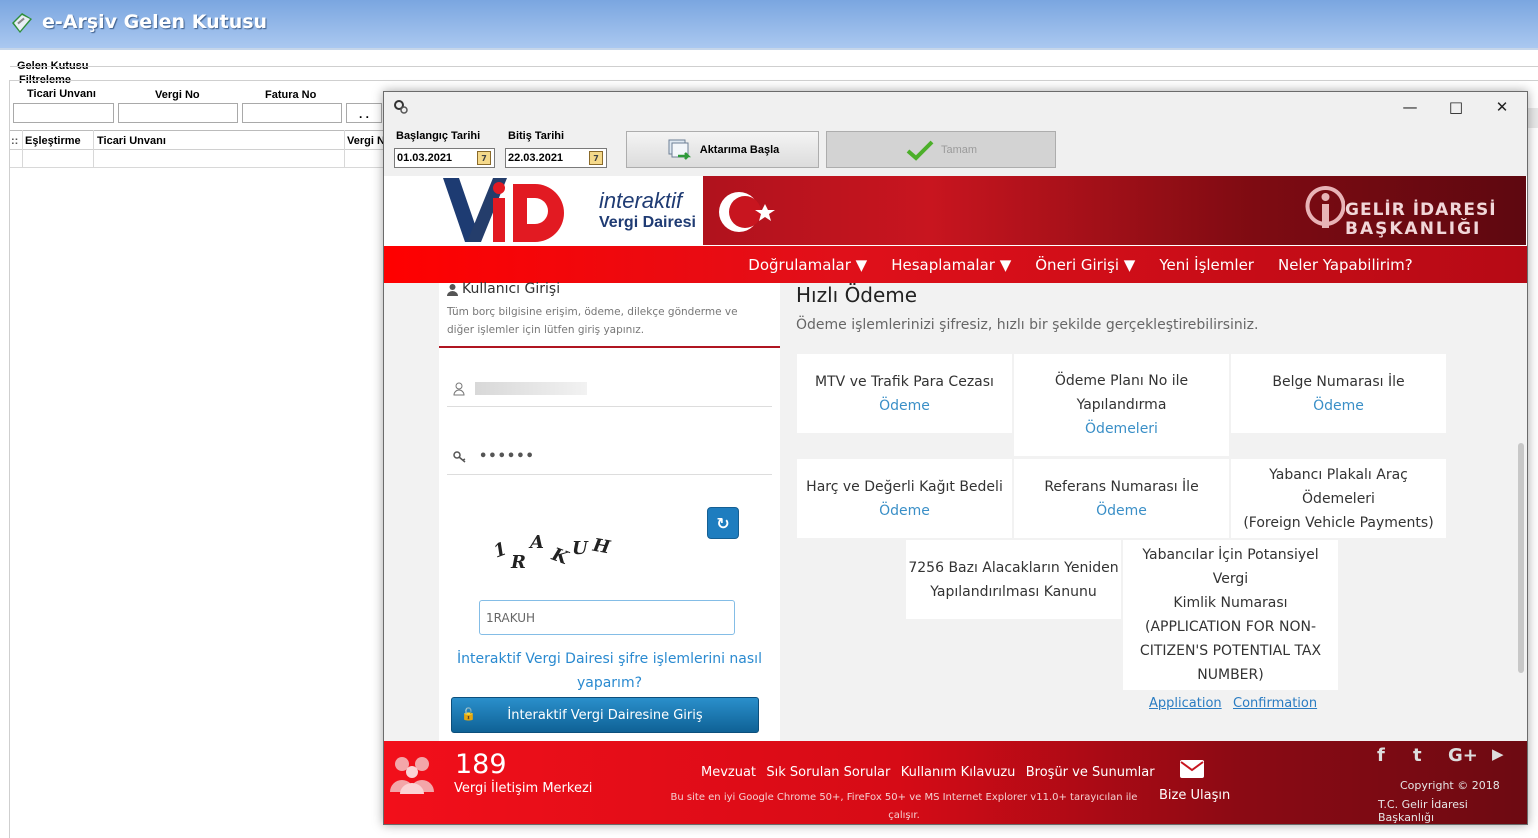 The height and width of the screenshot is (838, 1538). I want to click on web-scrollbar, so click(1521, 558).